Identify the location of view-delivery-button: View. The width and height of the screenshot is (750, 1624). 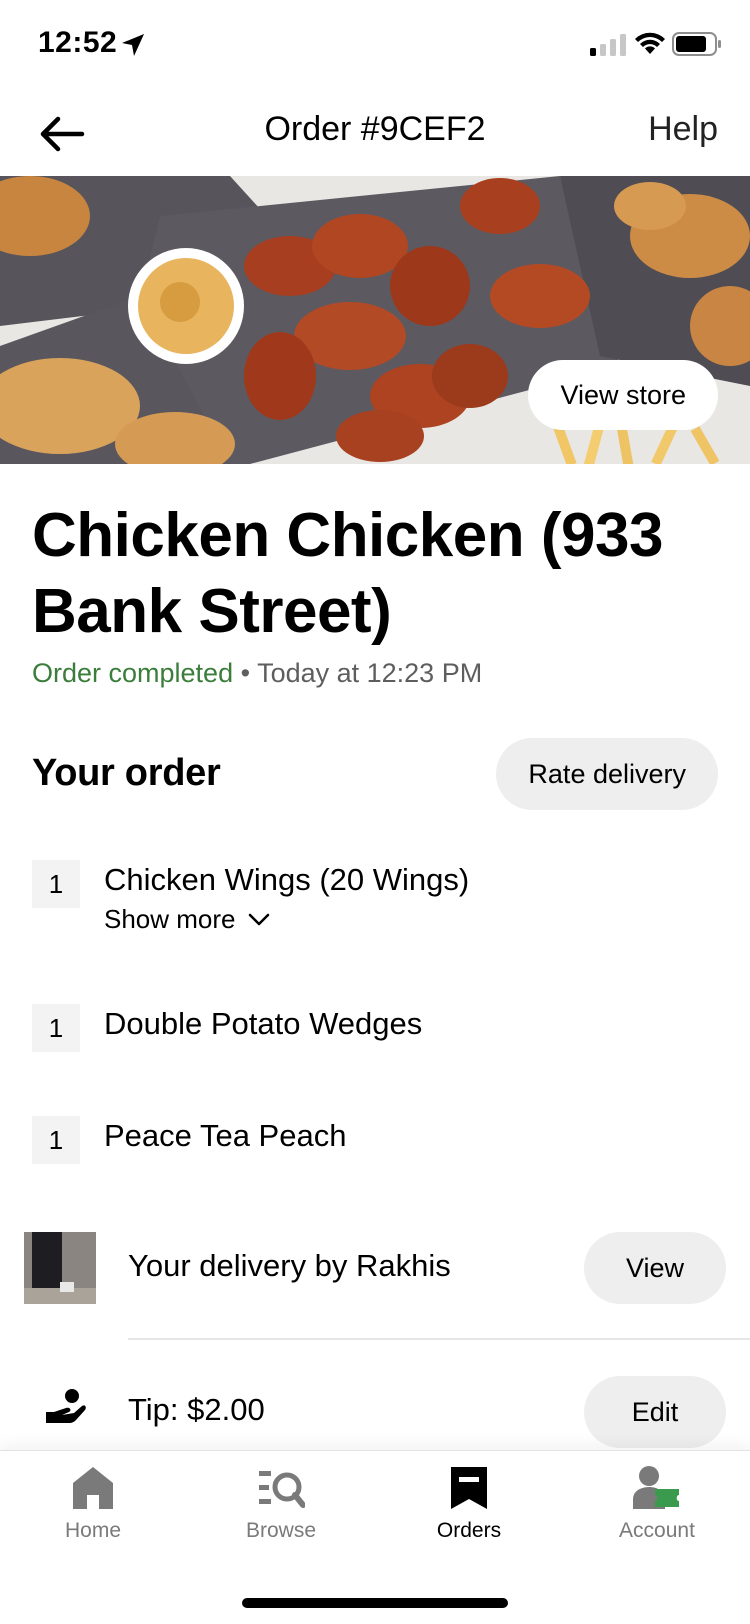
(655, 1268).